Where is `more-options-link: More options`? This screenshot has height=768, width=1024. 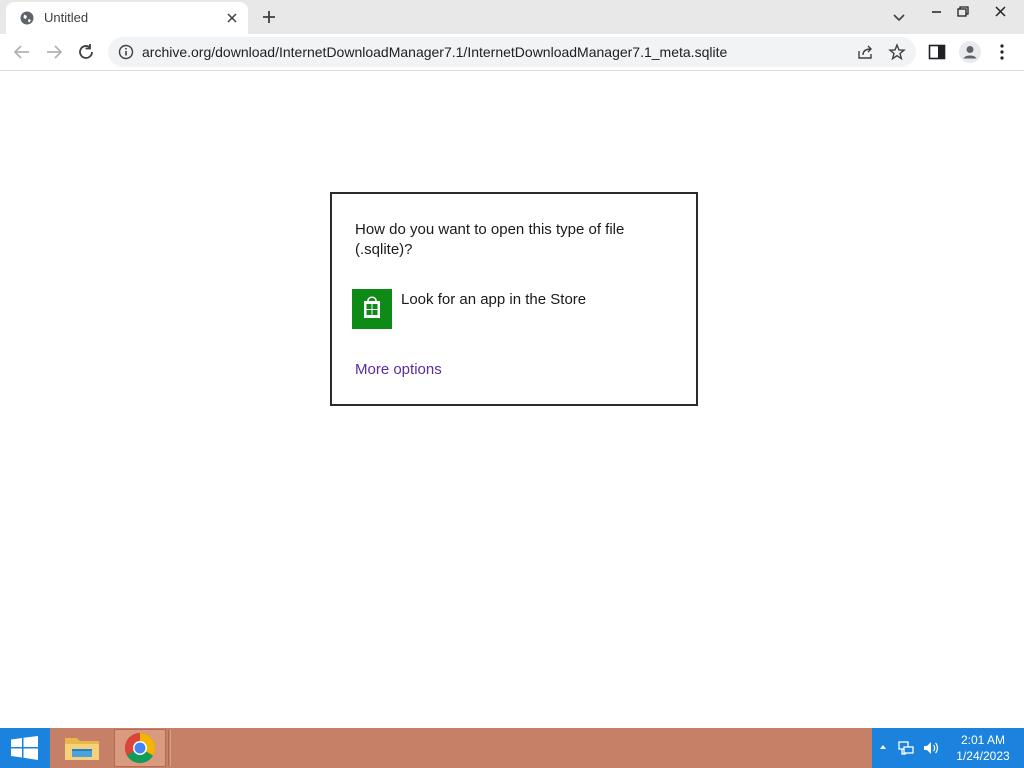
more-options-link: More options is located at coordinates (398, 369).